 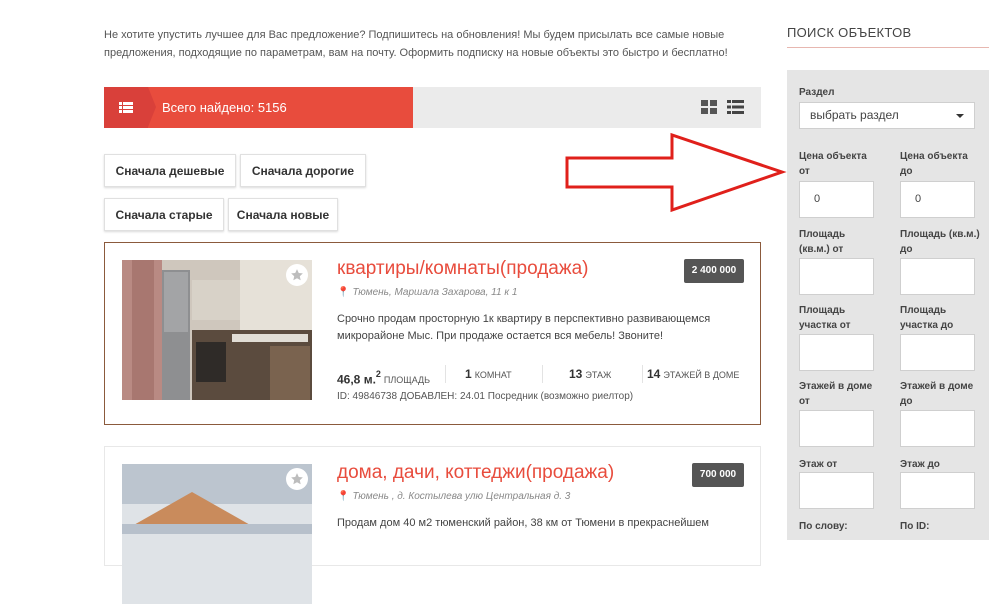 I want to click on arrow-annotation, so click(x=676, y=172).